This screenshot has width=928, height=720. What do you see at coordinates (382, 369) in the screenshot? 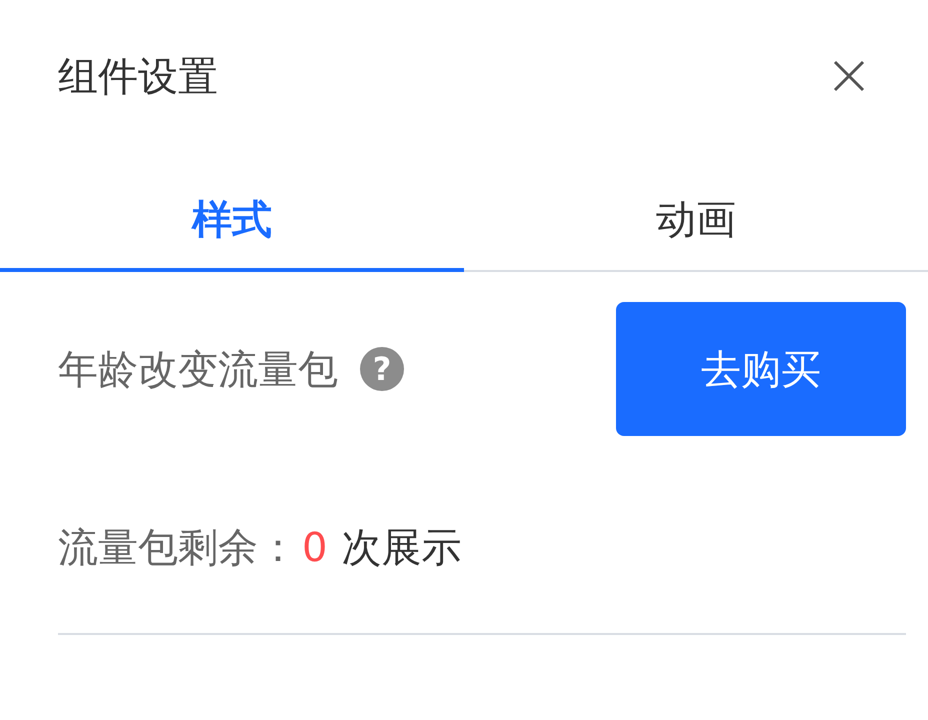
I see `help-icon: ?` at bounding box center [382, 369].